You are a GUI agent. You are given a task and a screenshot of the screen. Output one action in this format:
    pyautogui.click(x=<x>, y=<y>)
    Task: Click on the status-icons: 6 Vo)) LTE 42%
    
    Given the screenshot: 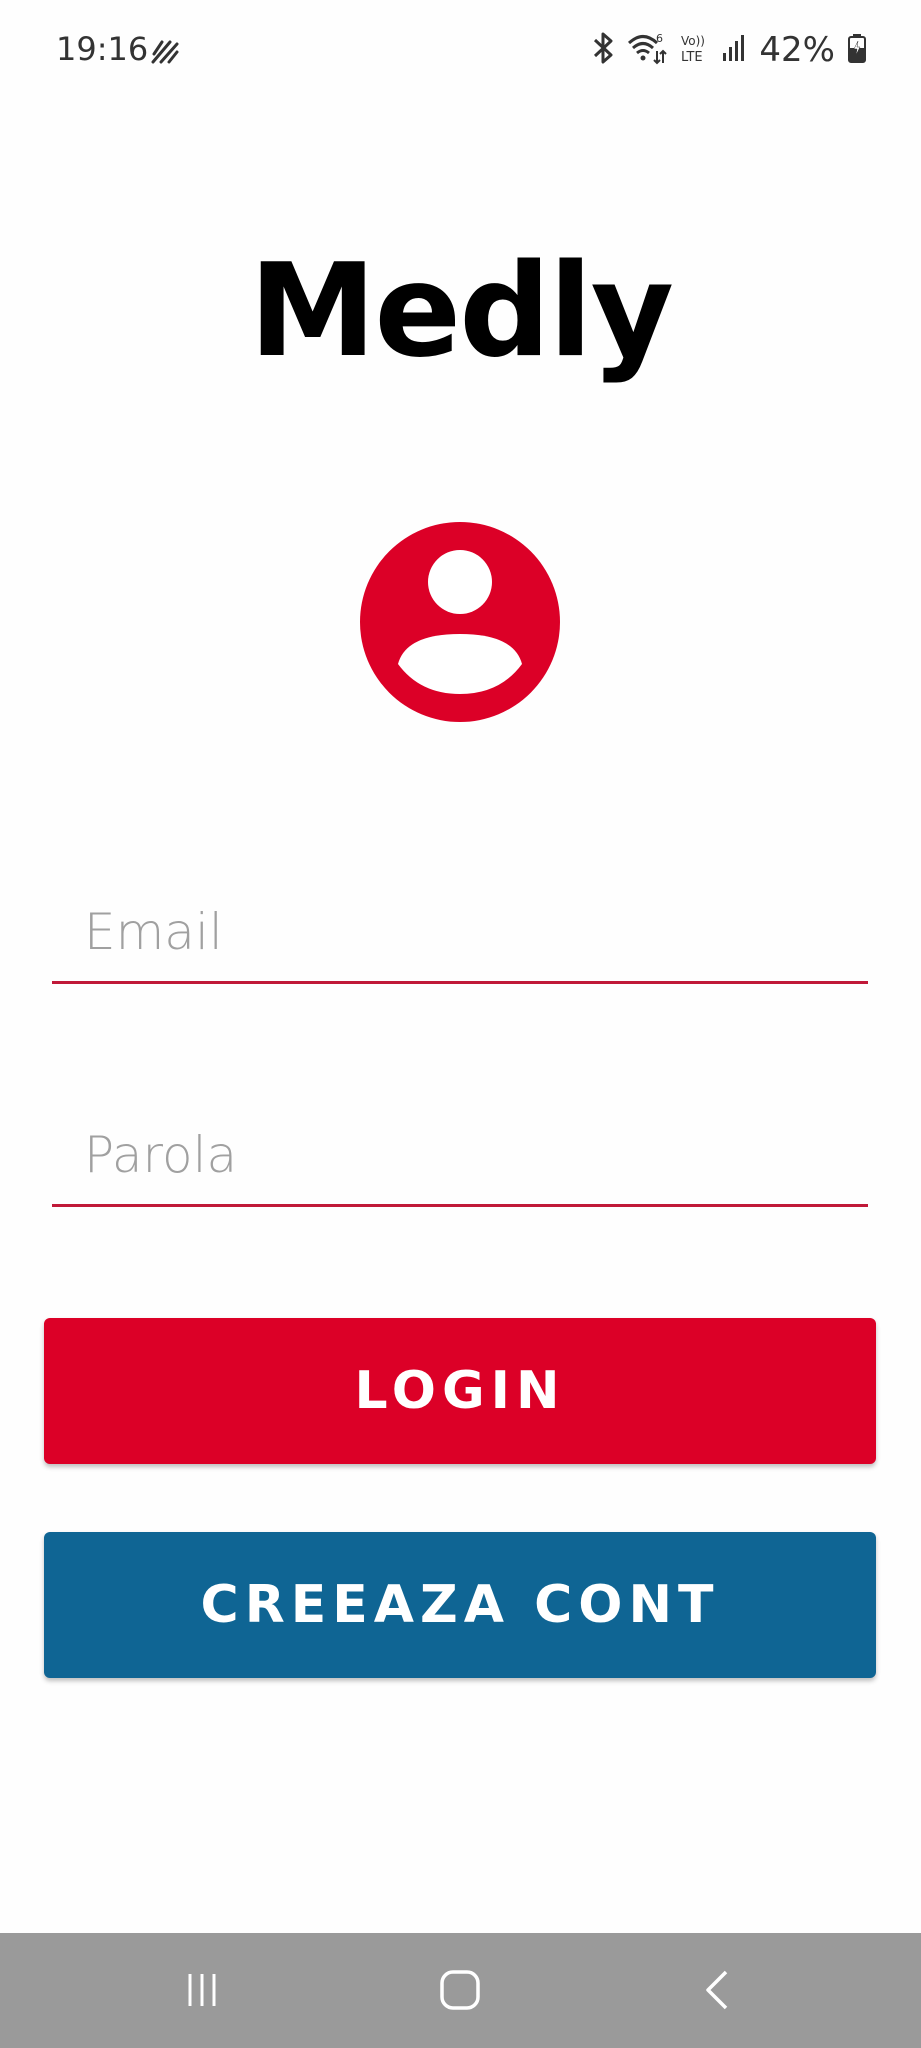 What is the action you would take?
    pyautogui.click(x=723, y=50)
    